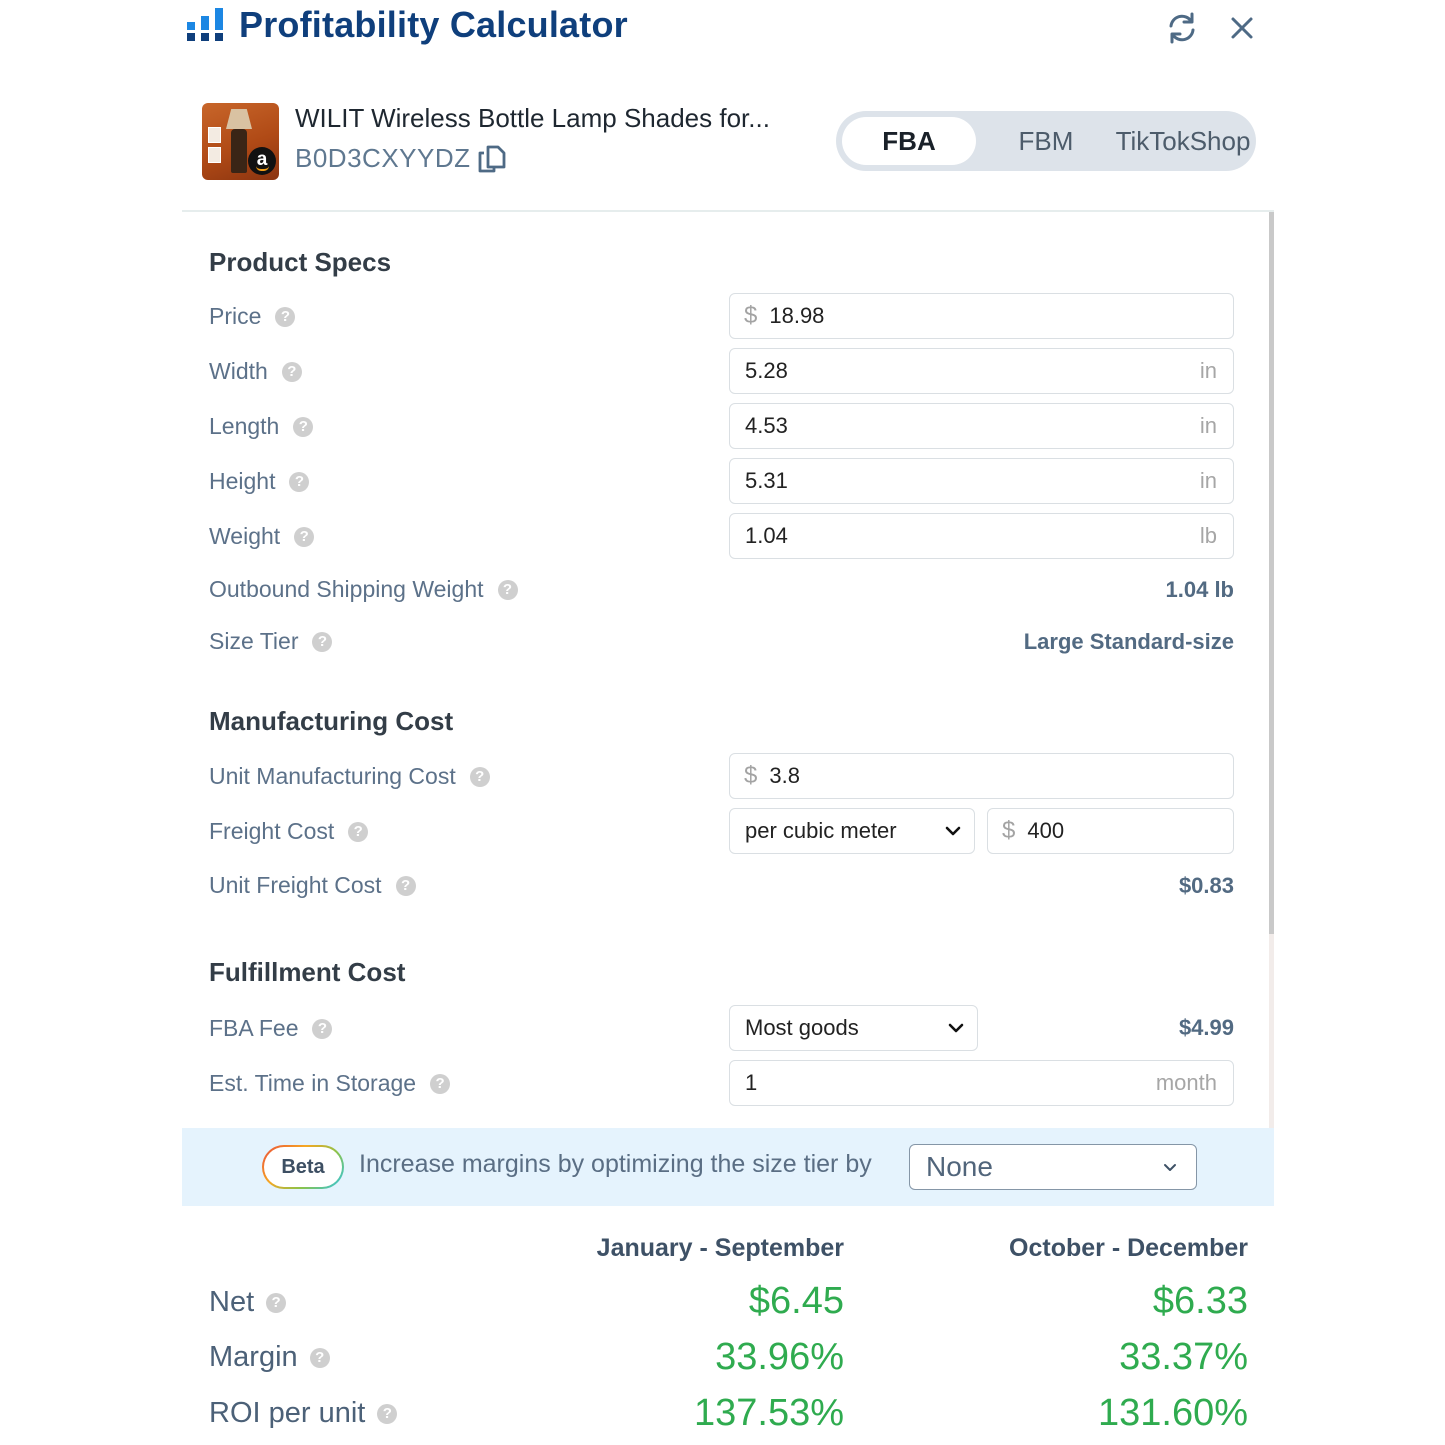  Describe the element at coordinates (433, 24) in the screenshot. I see `app-title: Profitability Calculator` at that location.